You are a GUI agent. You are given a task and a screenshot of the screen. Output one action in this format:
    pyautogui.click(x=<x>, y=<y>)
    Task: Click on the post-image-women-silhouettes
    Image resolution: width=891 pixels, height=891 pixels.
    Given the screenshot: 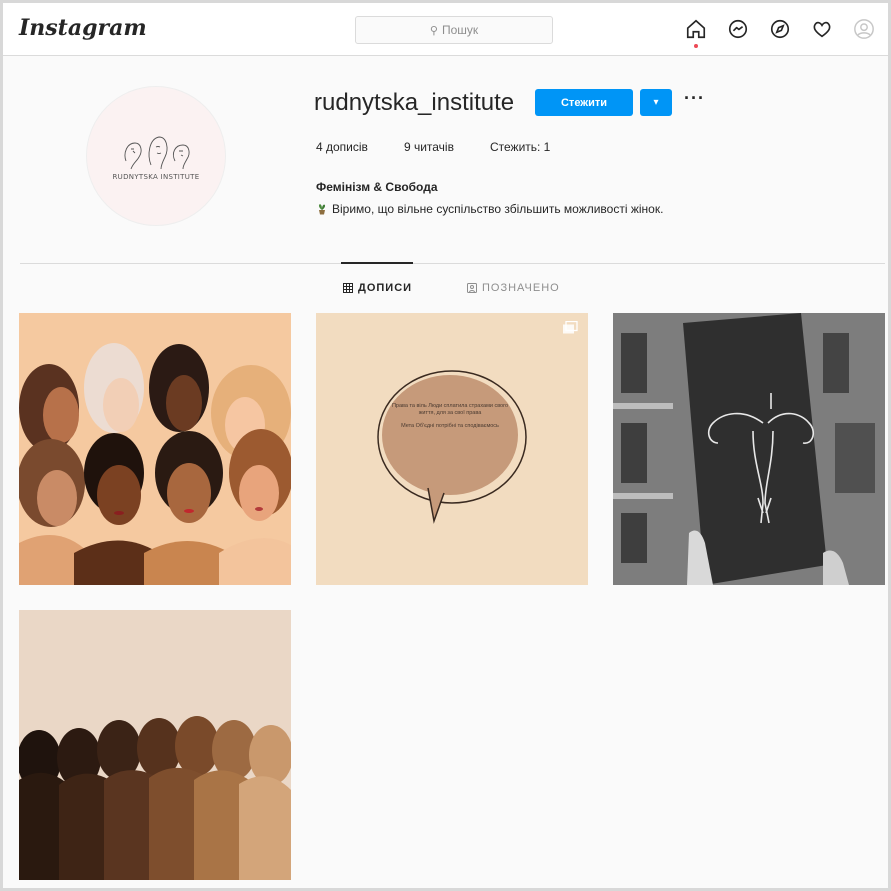 What is the action you would take?
    pyautogui.click(x=155, y=745)
    